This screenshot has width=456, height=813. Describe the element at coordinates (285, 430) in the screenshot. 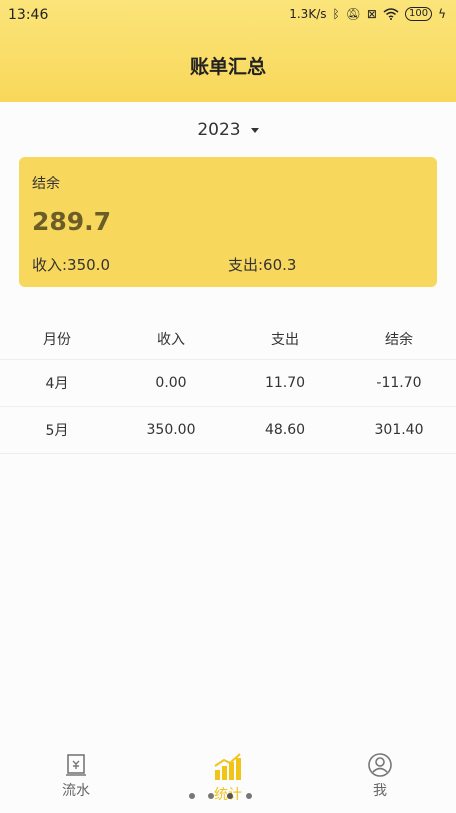

I see `row-expense: 48.60` at that location.